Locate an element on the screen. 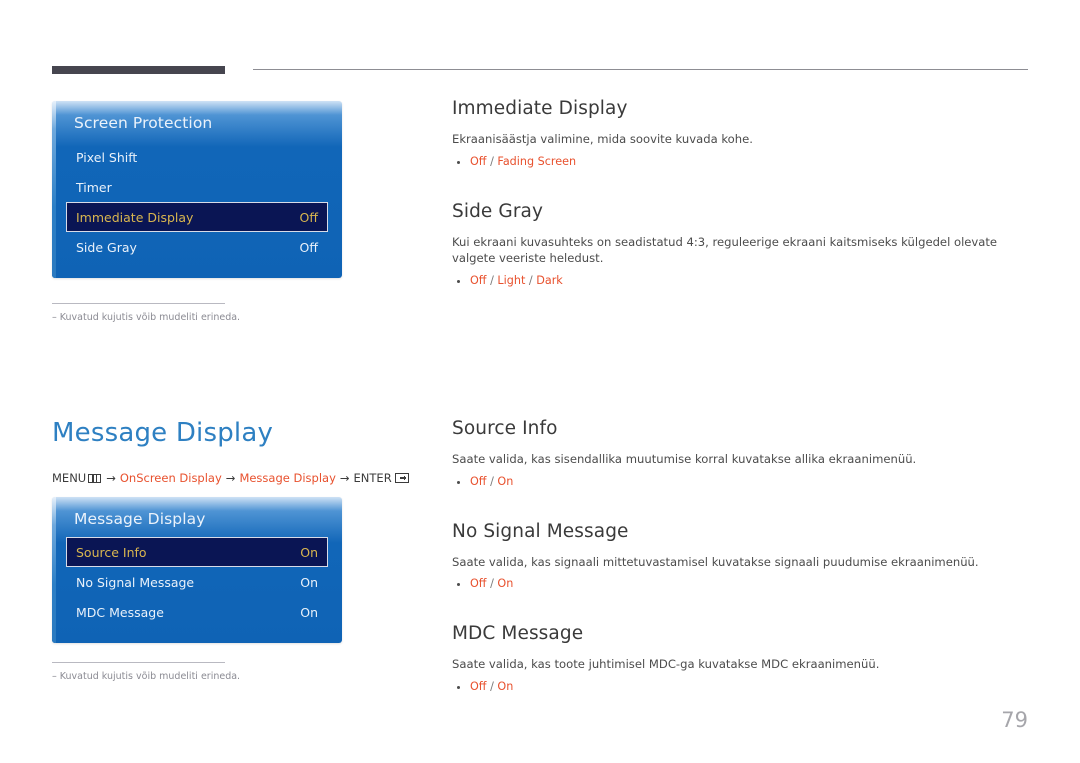 The height and width of the screenshot is (763, 1080). osd-menu-item-immediate-display: Immediate Display Off is located at coordinates (197, 217).